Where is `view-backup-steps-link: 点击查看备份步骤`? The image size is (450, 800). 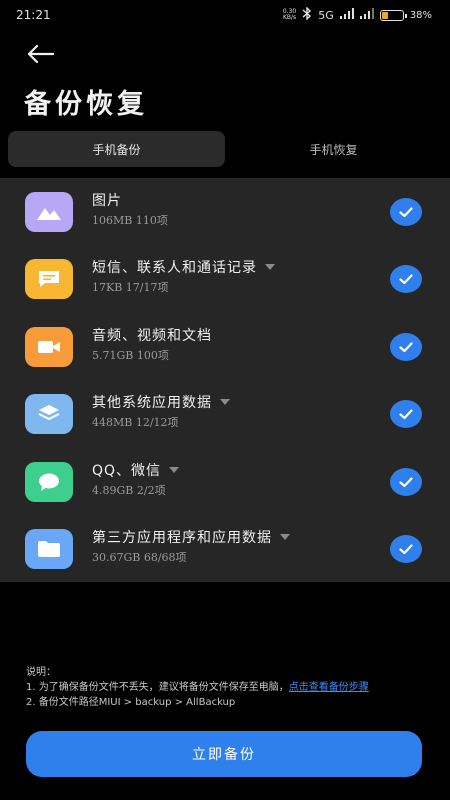 view-backup-steps-link: 点击查看备份步骤 is located at coordinates (329, 687).